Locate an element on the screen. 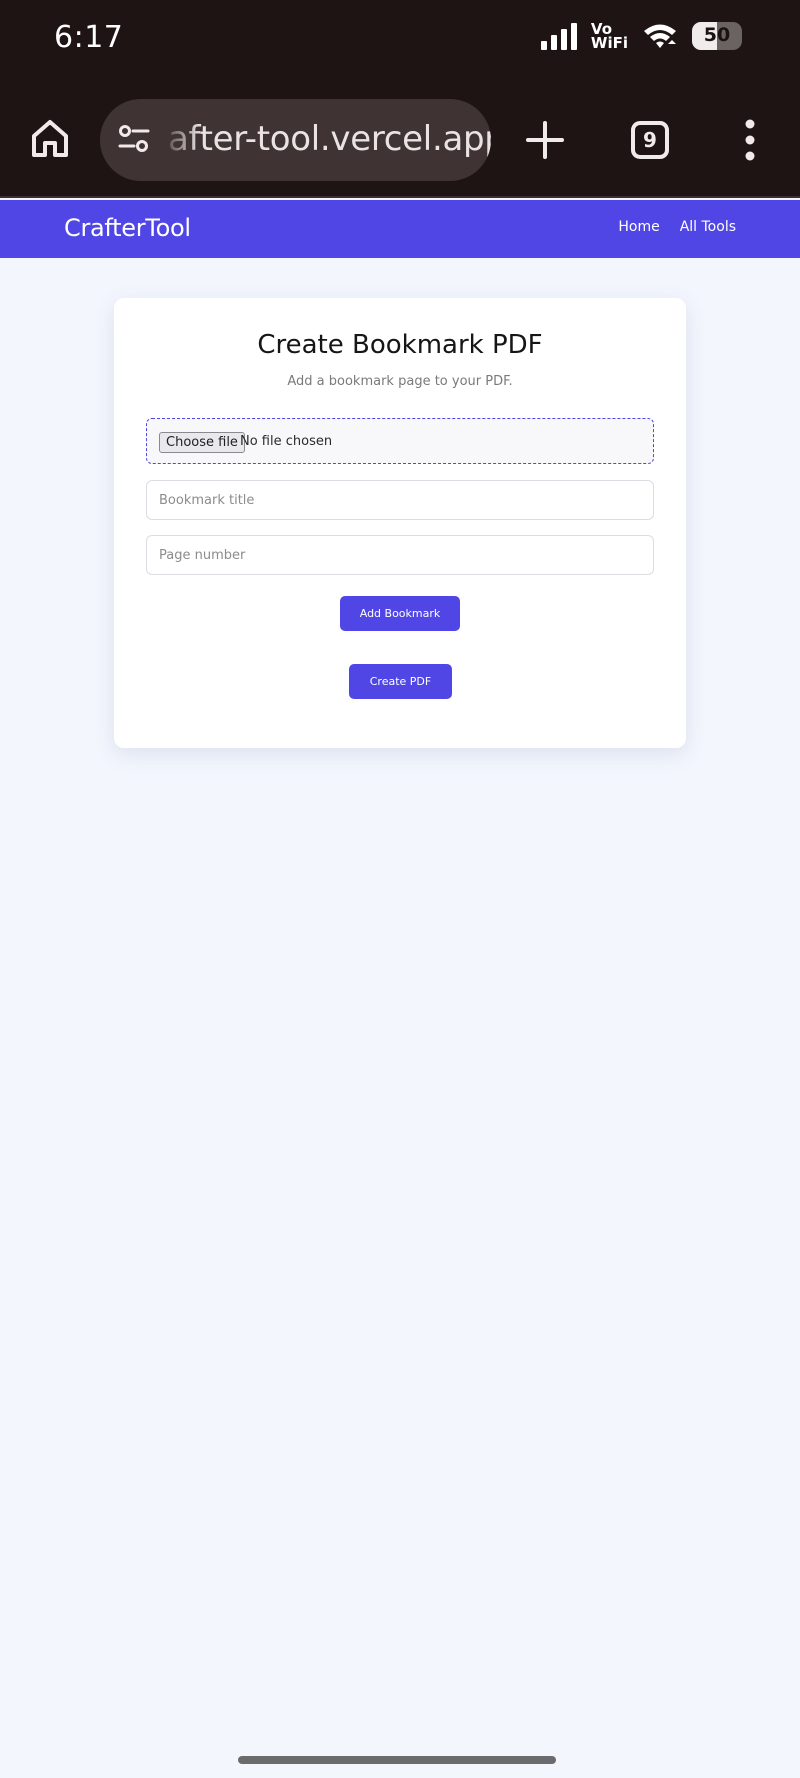  tab-switcher-icon: 9 is located at coordinates (650, 140).